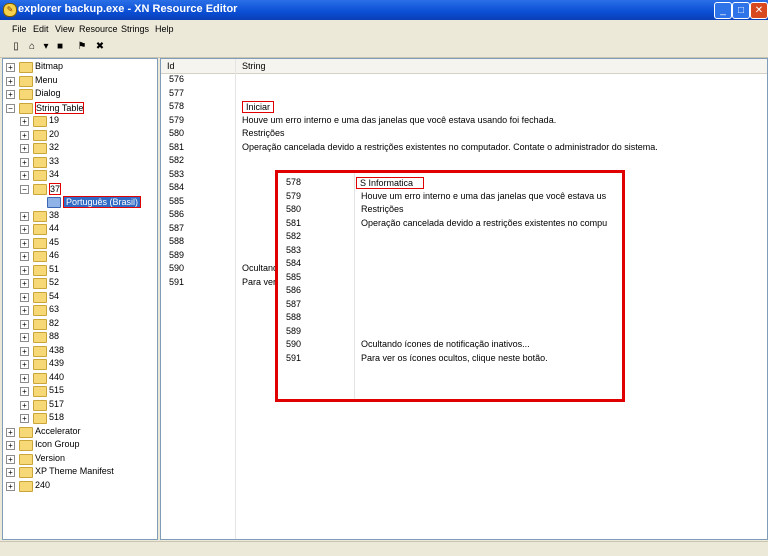  Describe the element at coordinates (461, 107) in the screenshot. I see `list-row: 578 Iniciar` at that location.